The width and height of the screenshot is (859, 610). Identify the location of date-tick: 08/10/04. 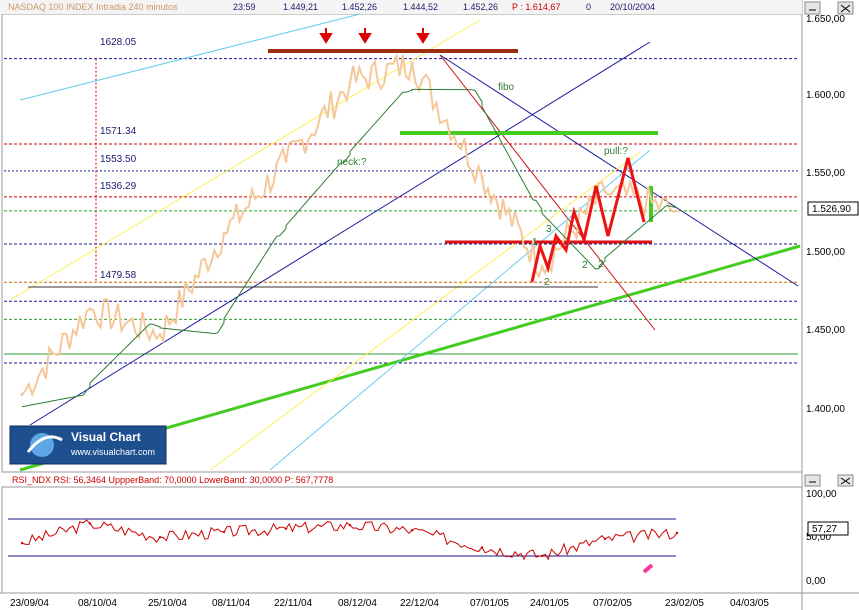
(97, 603).